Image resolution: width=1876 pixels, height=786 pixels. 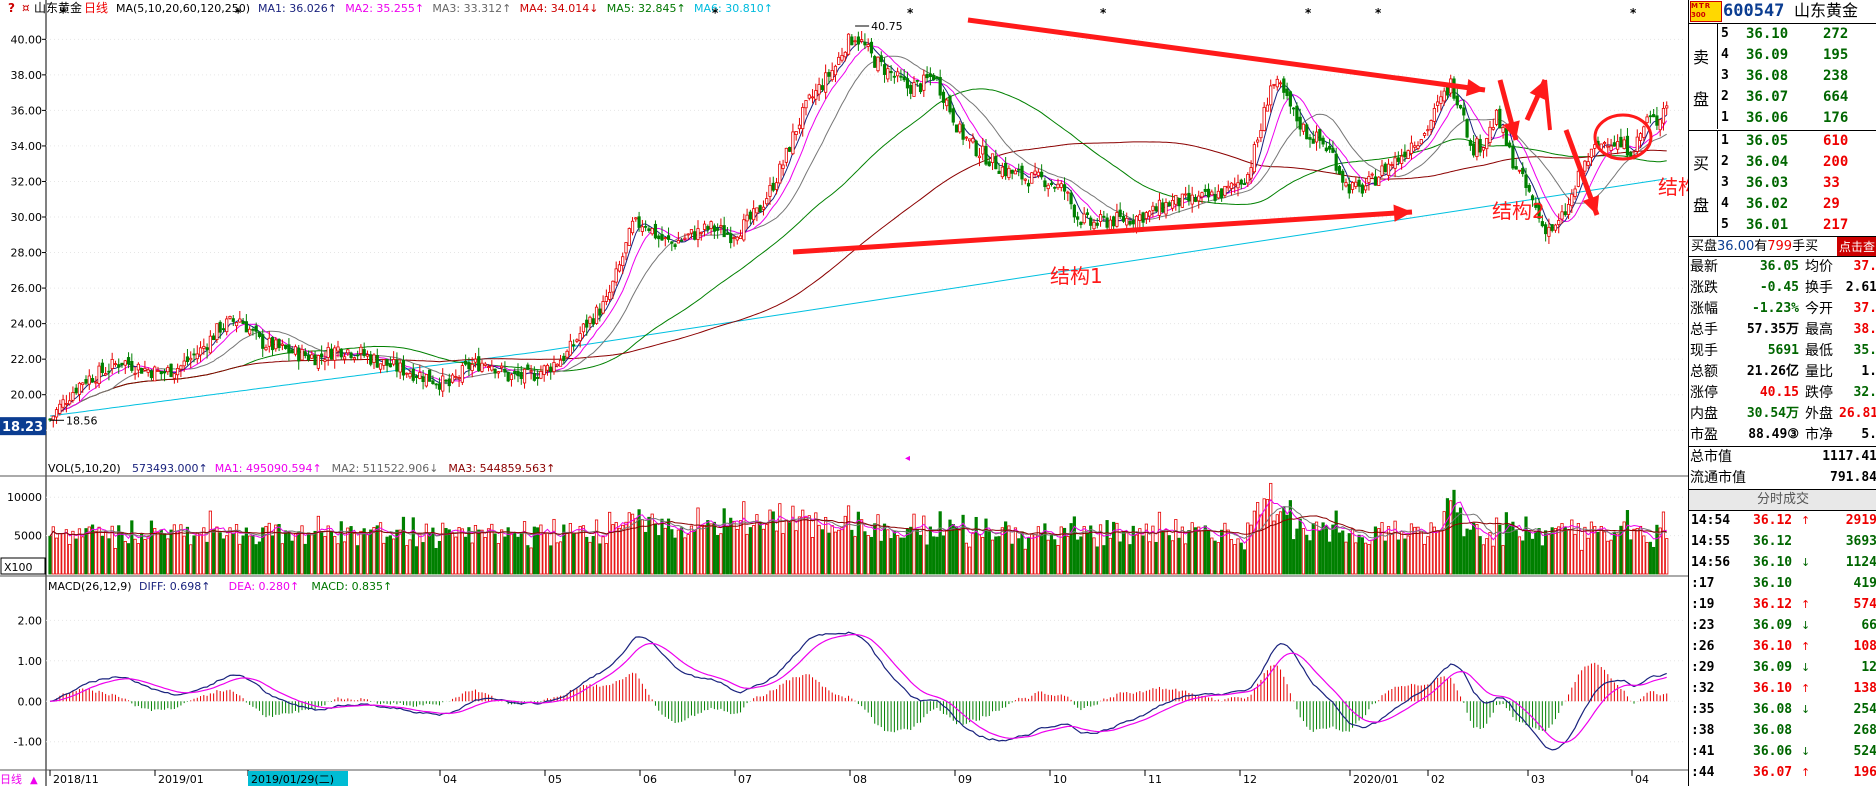 I want to click on tick-price: 36.07, so click(x=1773, y=772).